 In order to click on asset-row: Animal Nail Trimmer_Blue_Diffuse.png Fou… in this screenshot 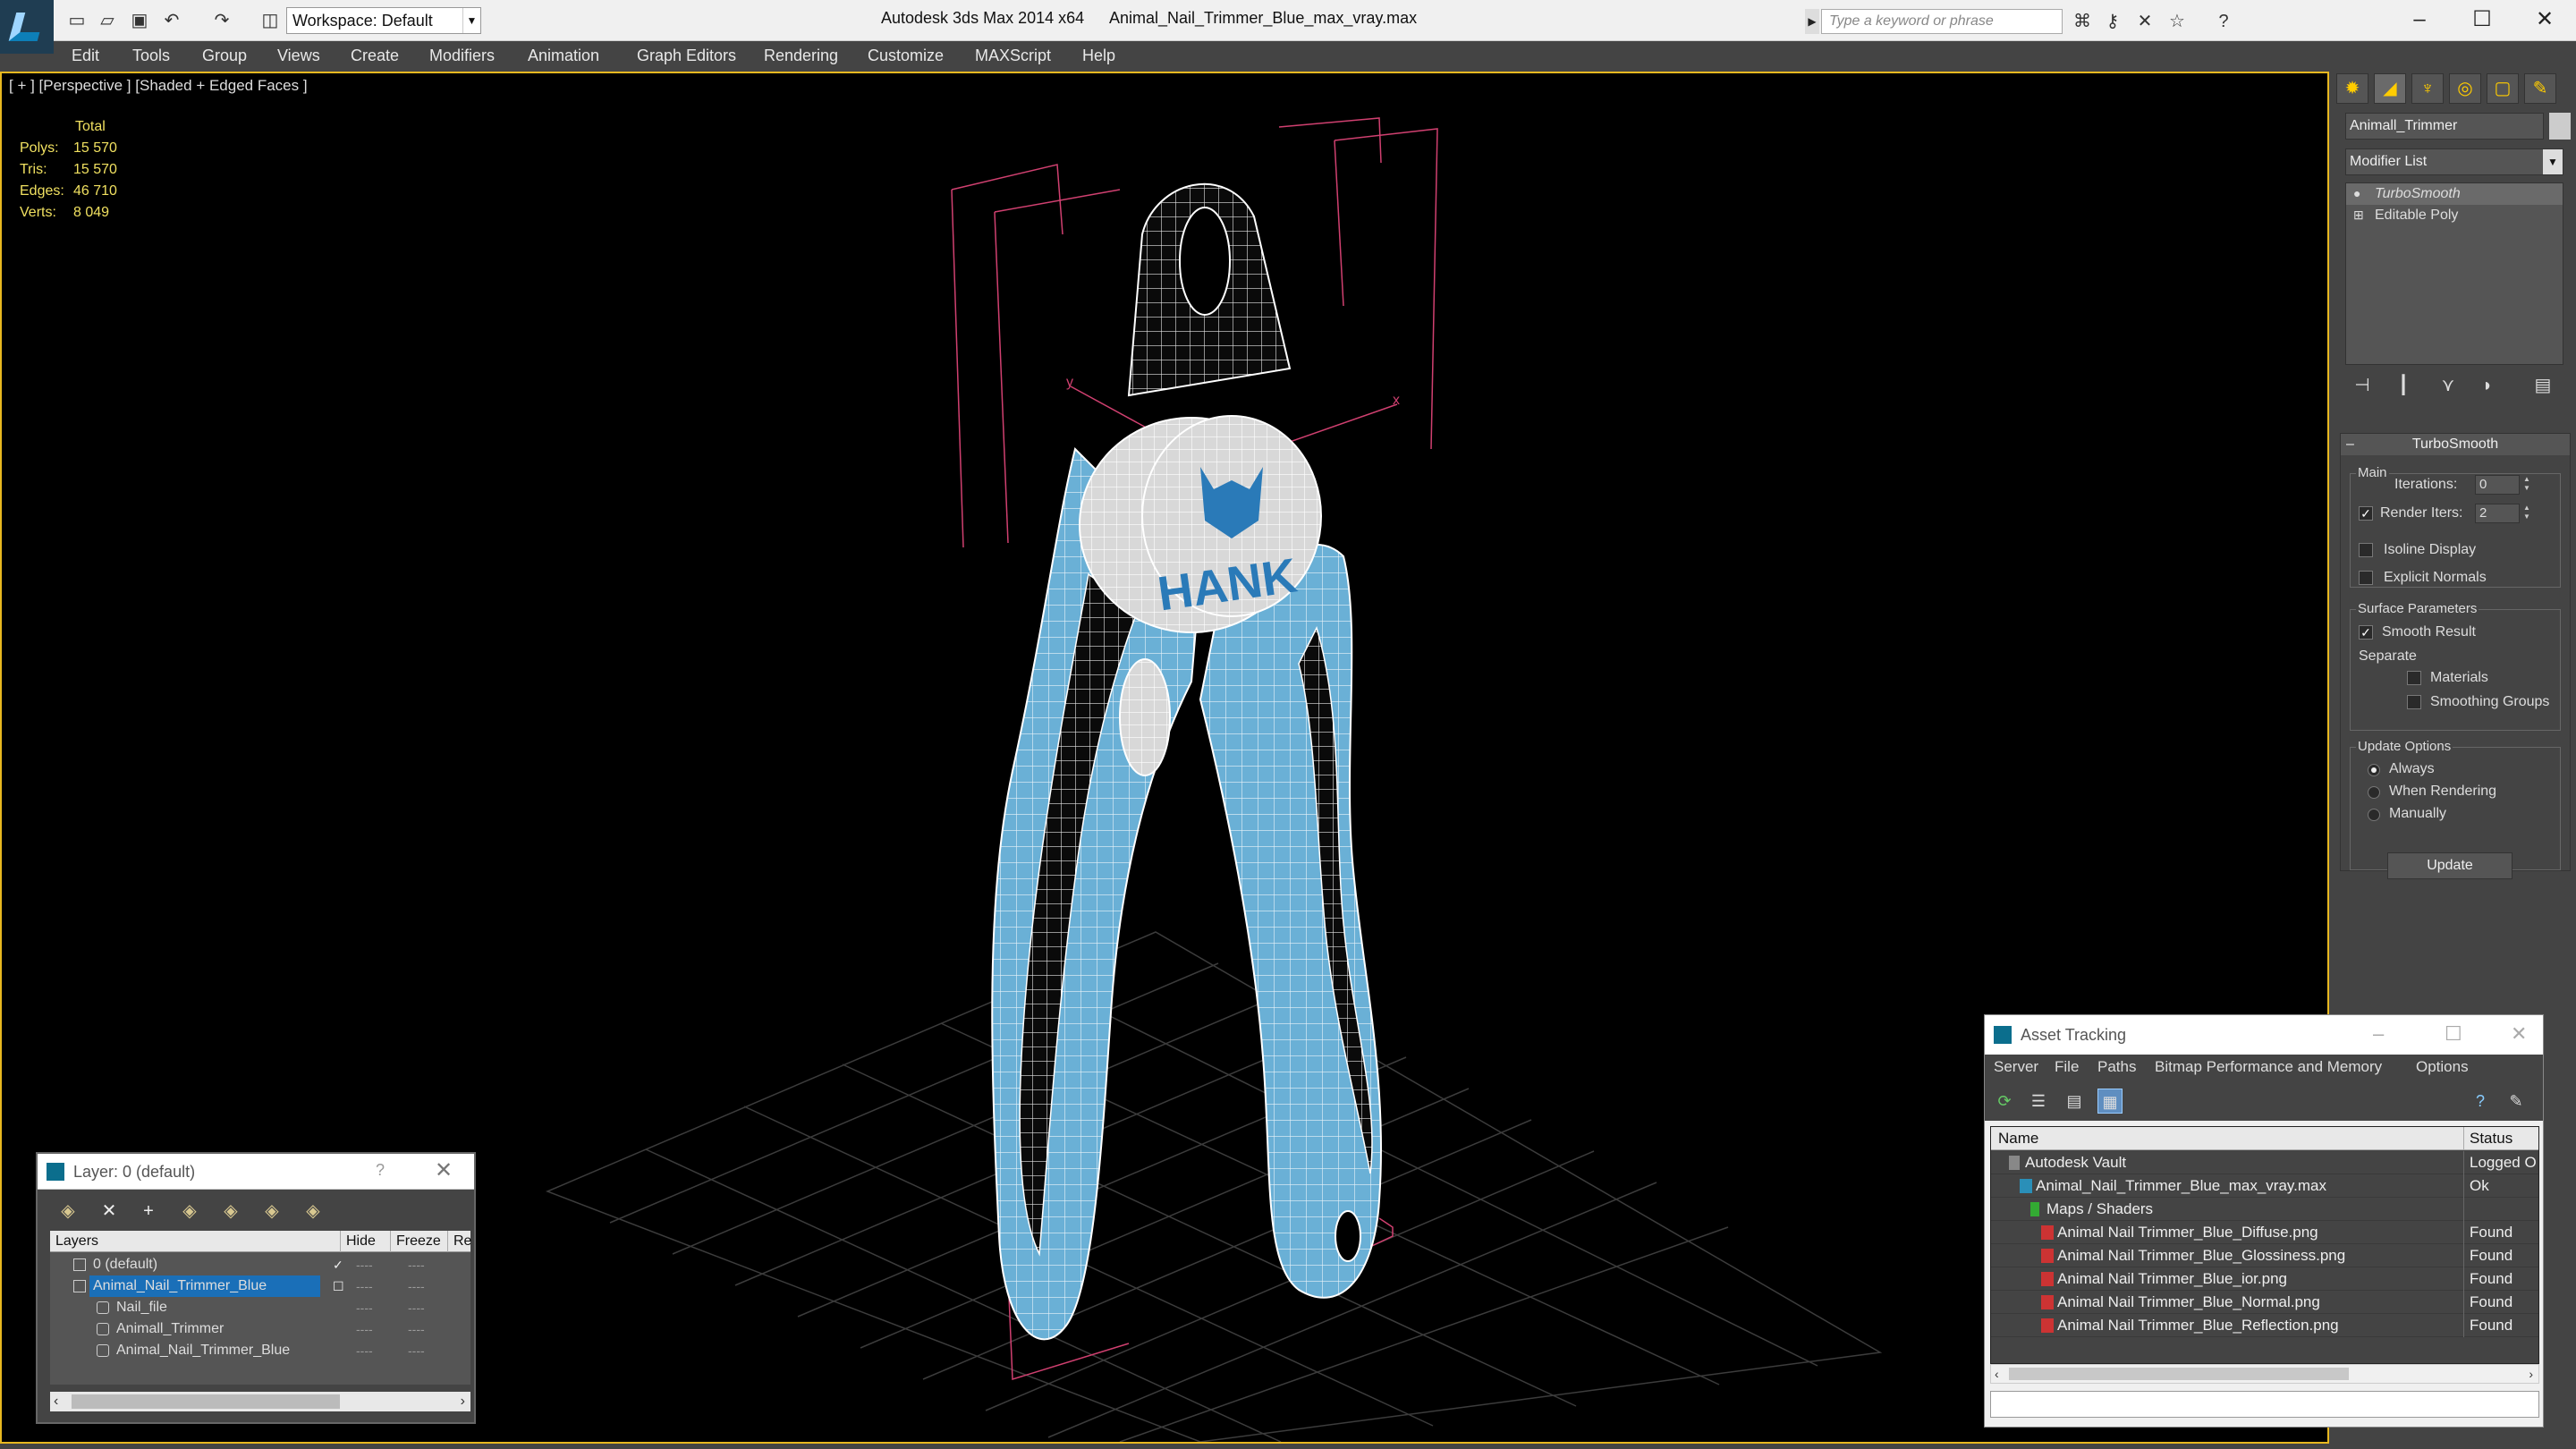, I will do `click(2264, 1232)`.